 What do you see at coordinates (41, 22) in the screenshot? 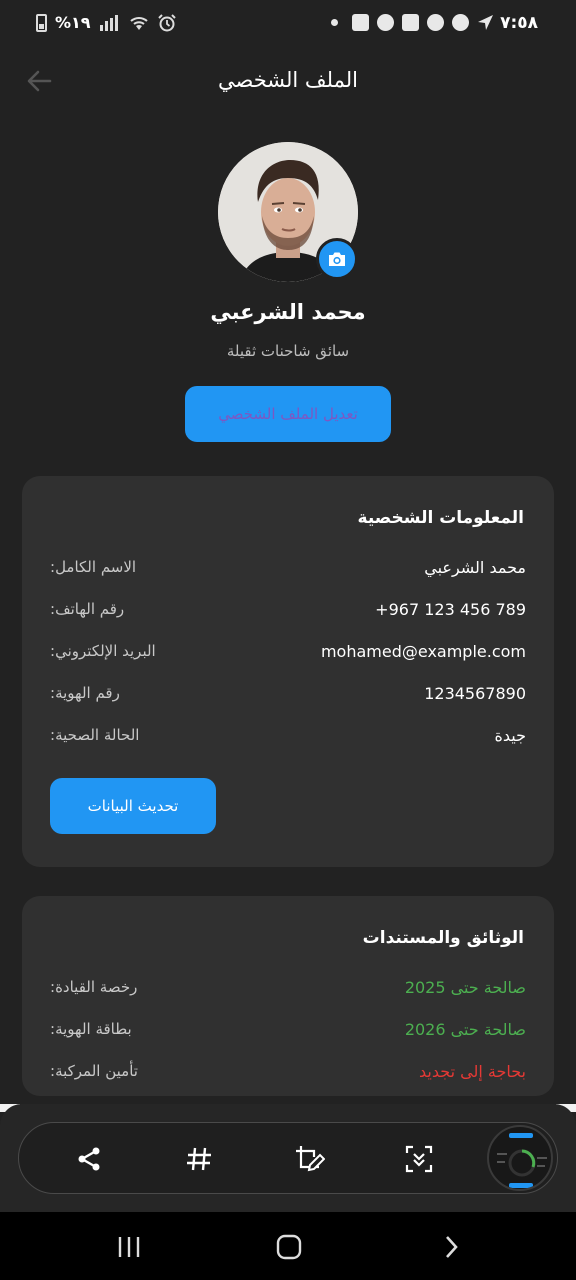
I see `battery-icon` at bounding box center [41, 22].